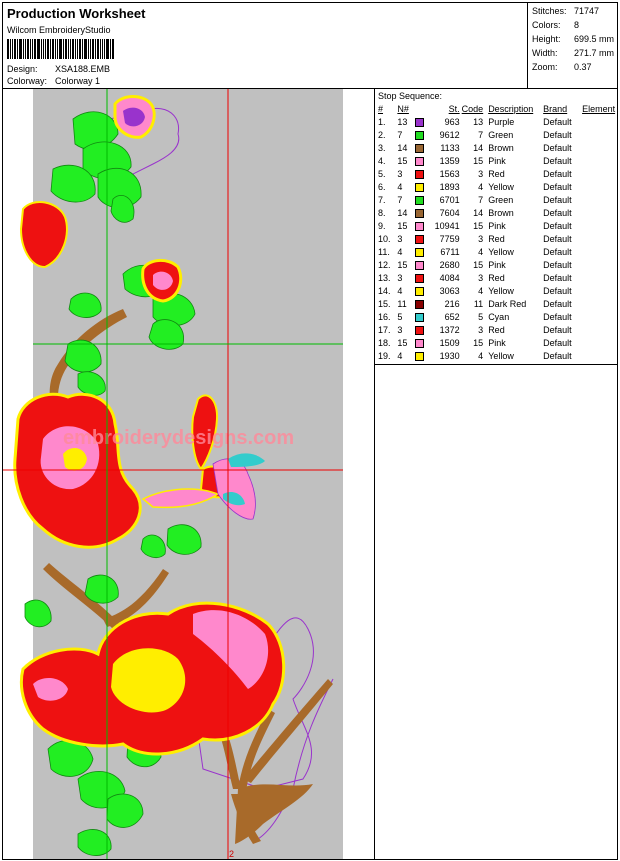 This screenshot has width=620, height=861. Describe the element at coordinates (562, 67) in the screenshot. I see `stat-zoom: Zoom: 0.37` at that location.